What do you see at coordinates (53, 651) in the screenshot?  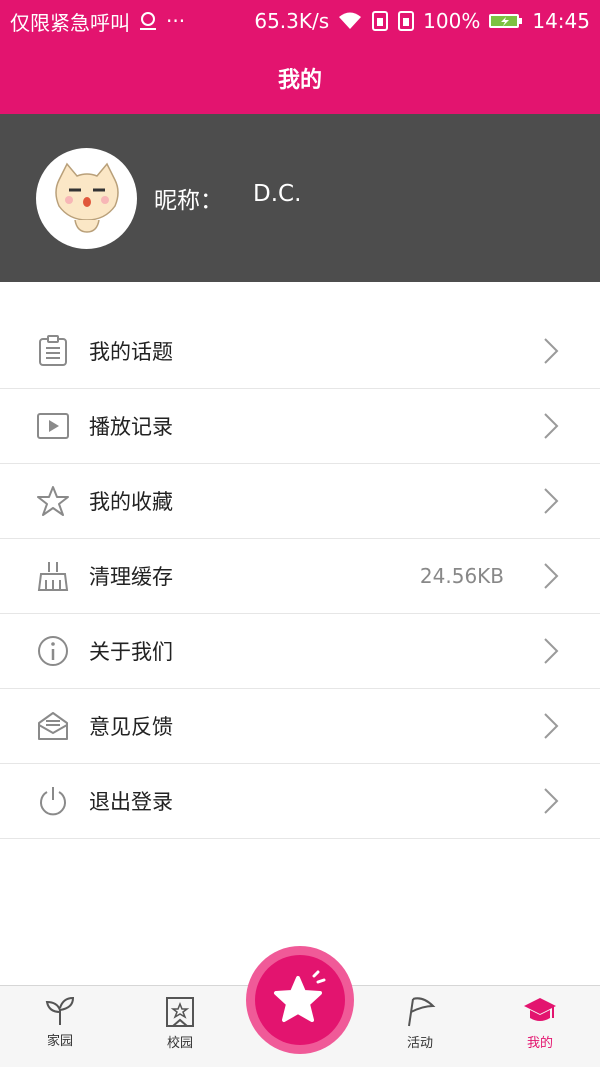 I see `info-icon` at bounding box center [53, 651].